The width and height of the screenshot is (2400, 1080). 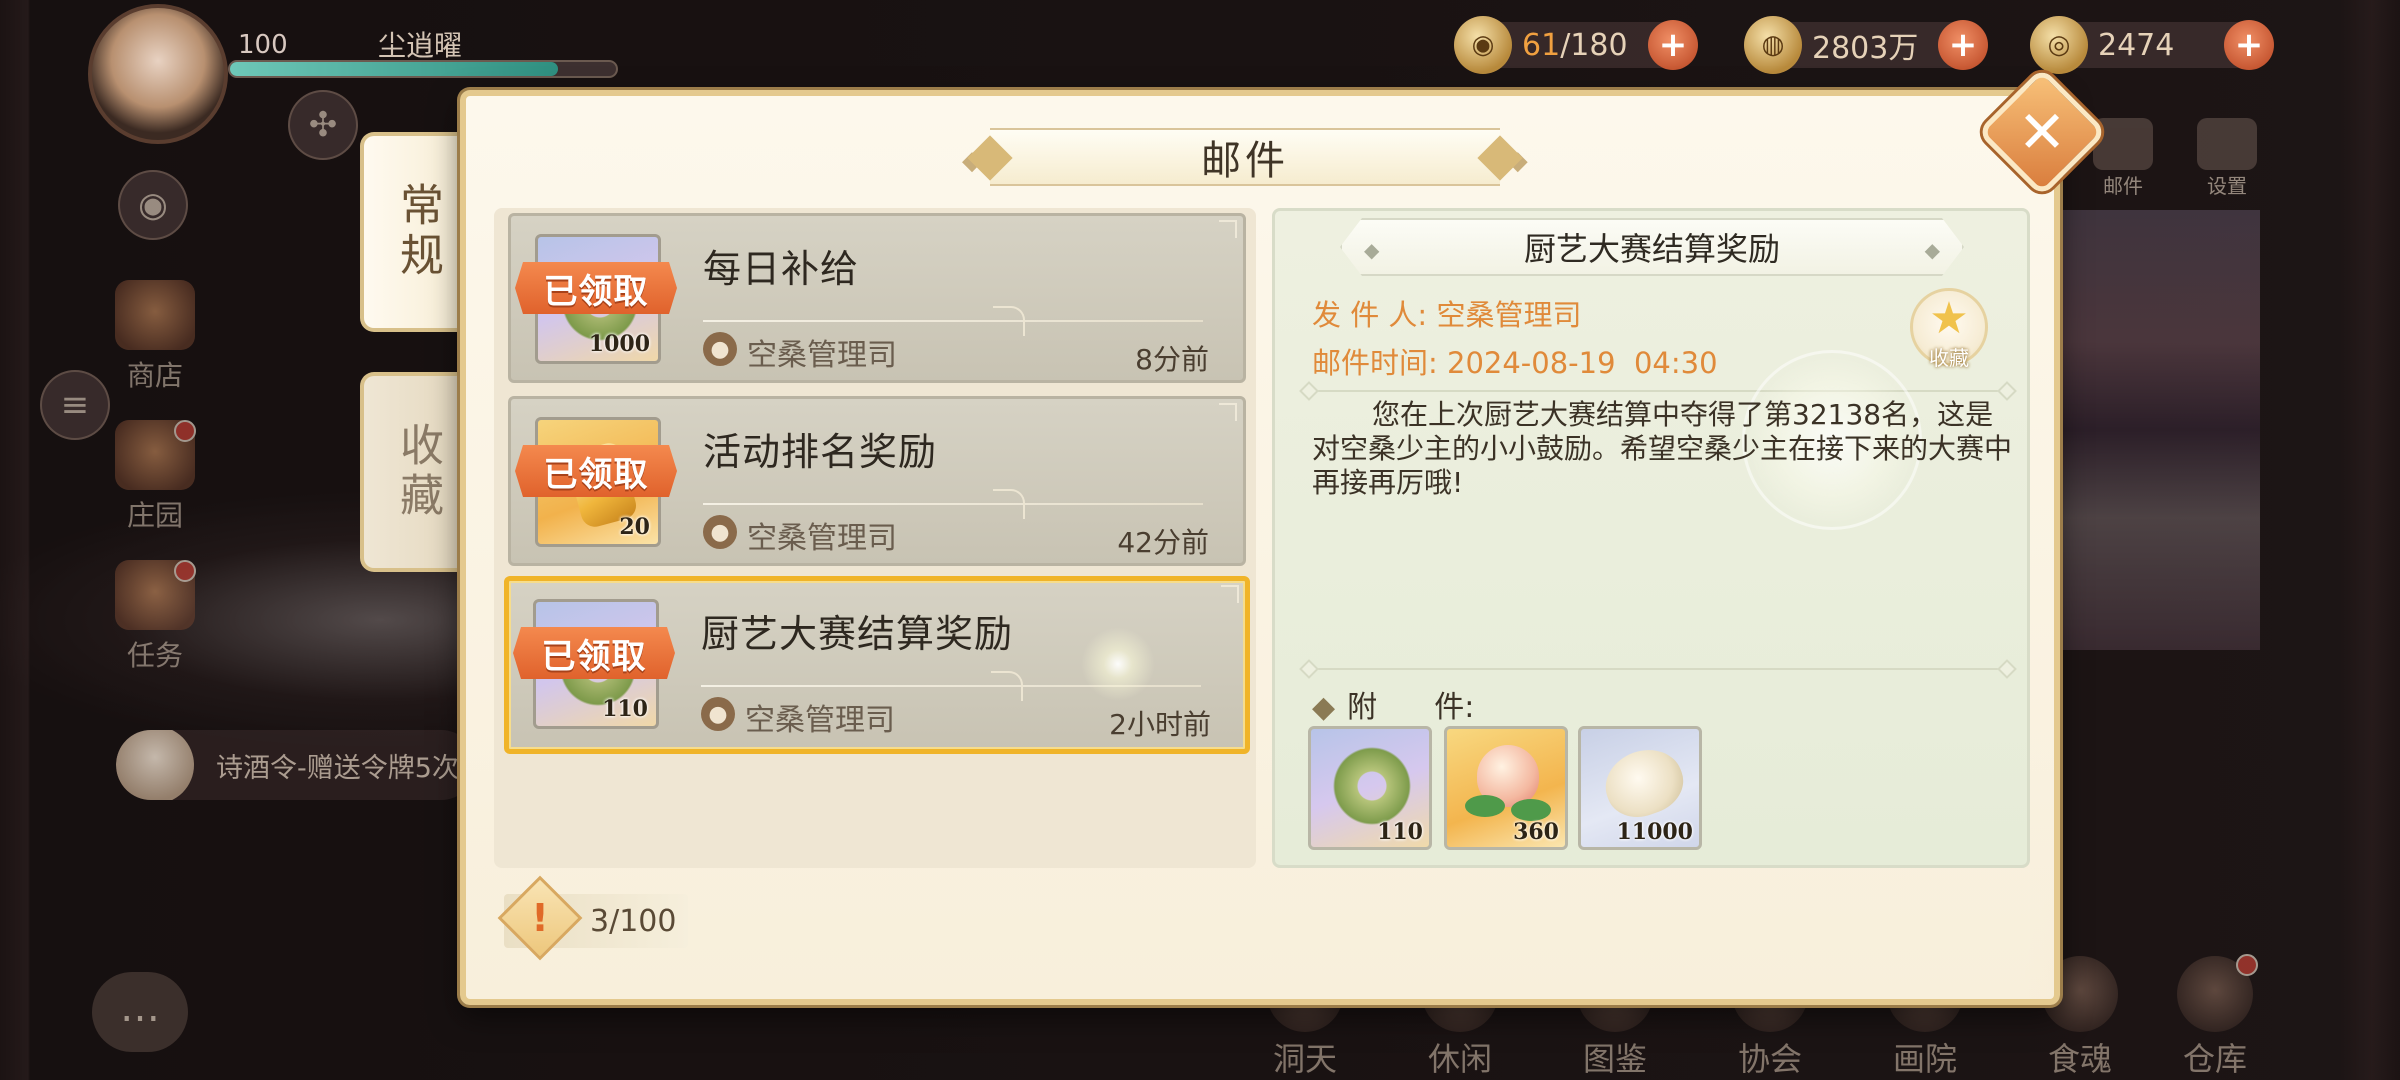 What do you see at coordinates (625, 709) in the screenshot?
I see `reward-qty: 110` at bounding box center [625, 709].